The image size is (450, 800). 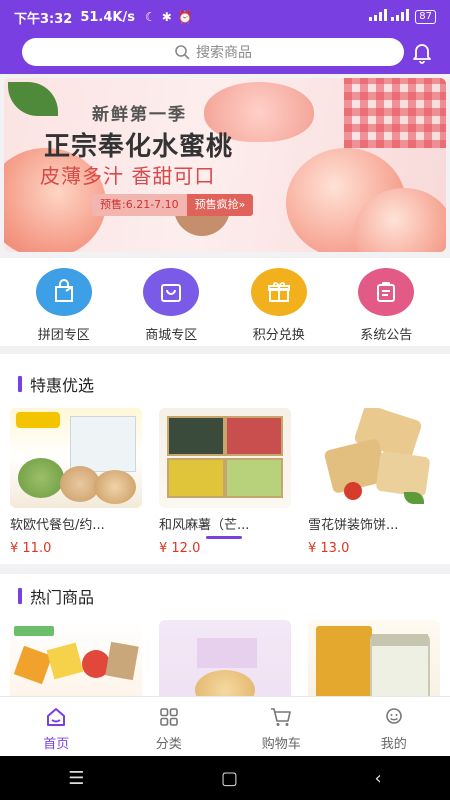 I want to click on header: 搜索商品, so click(x=225, y=54).